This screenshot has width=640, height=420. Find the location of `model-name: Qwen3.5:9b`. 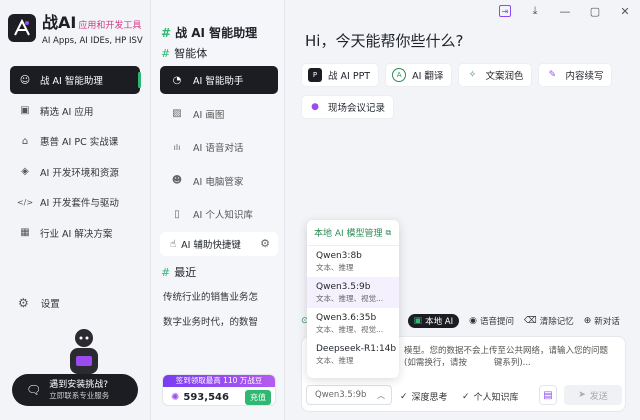

model-name: Qwen3.5:9b is located at coordinates (343, 287).